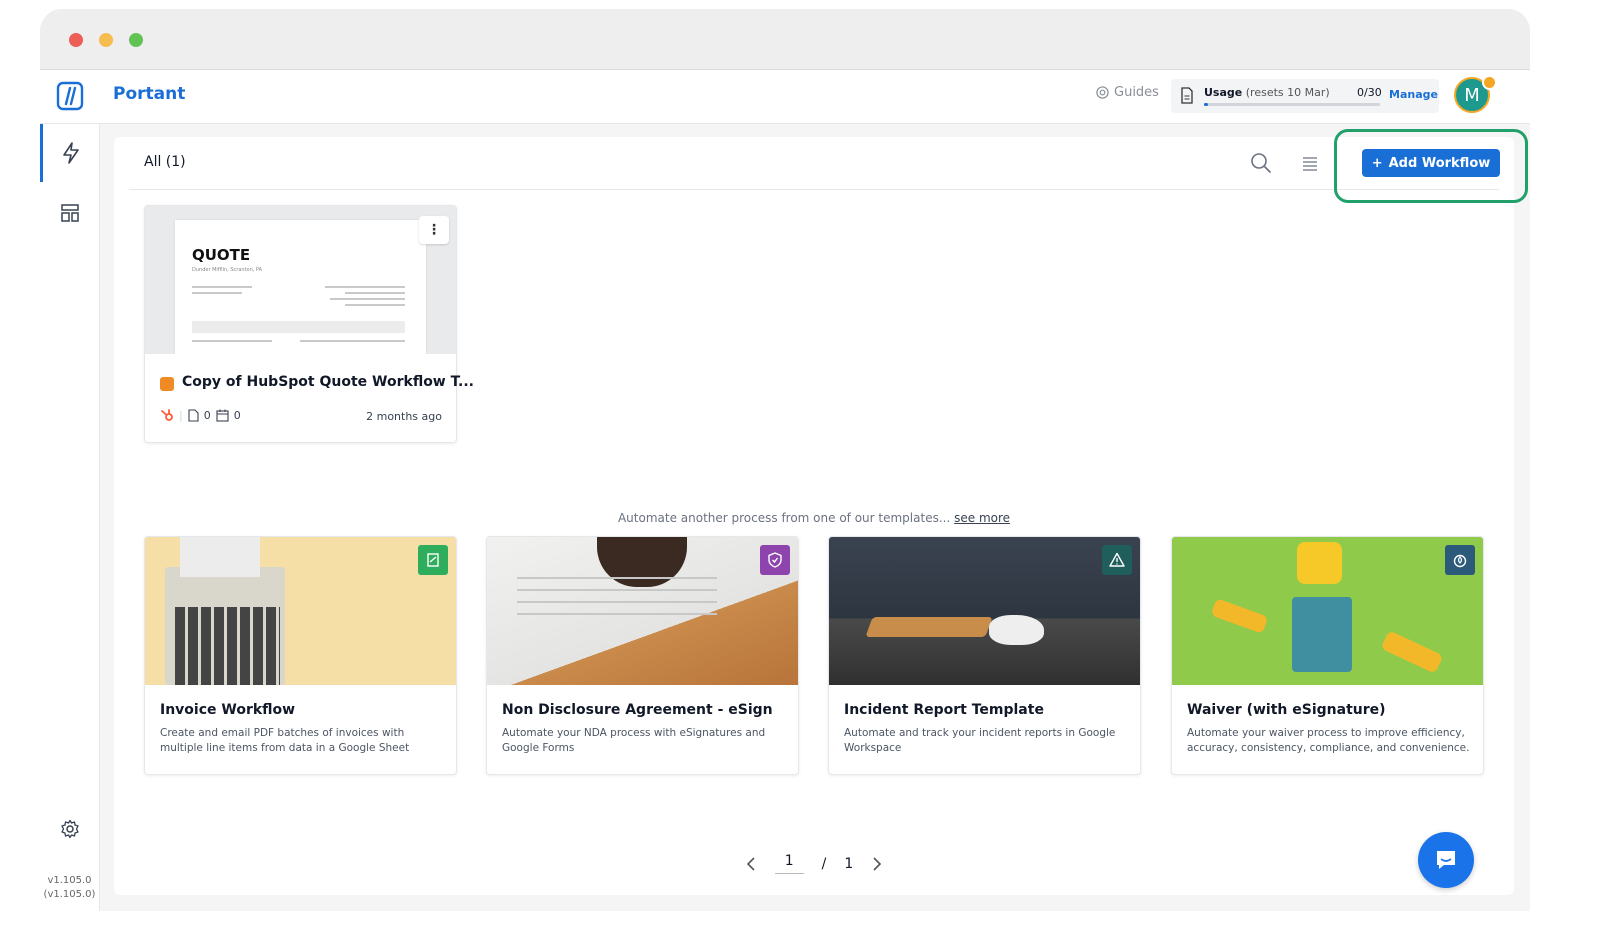 The width and height of the screenshot is (1616, 948). I want to click on usage-progress-bar, so click(1292, 104).